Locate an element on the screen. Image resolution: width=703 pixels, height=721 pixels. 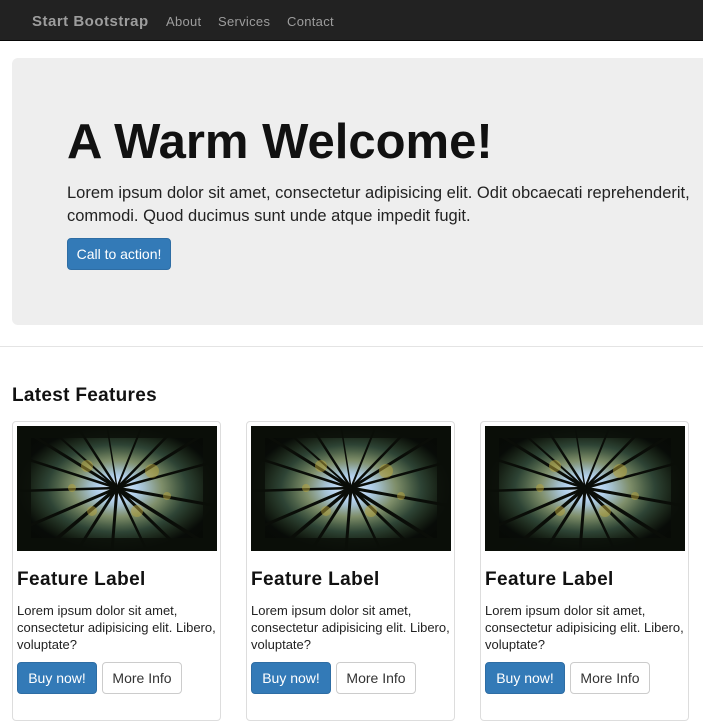
call-to-action-button: Call to action! is located at coordinates (119, 254).